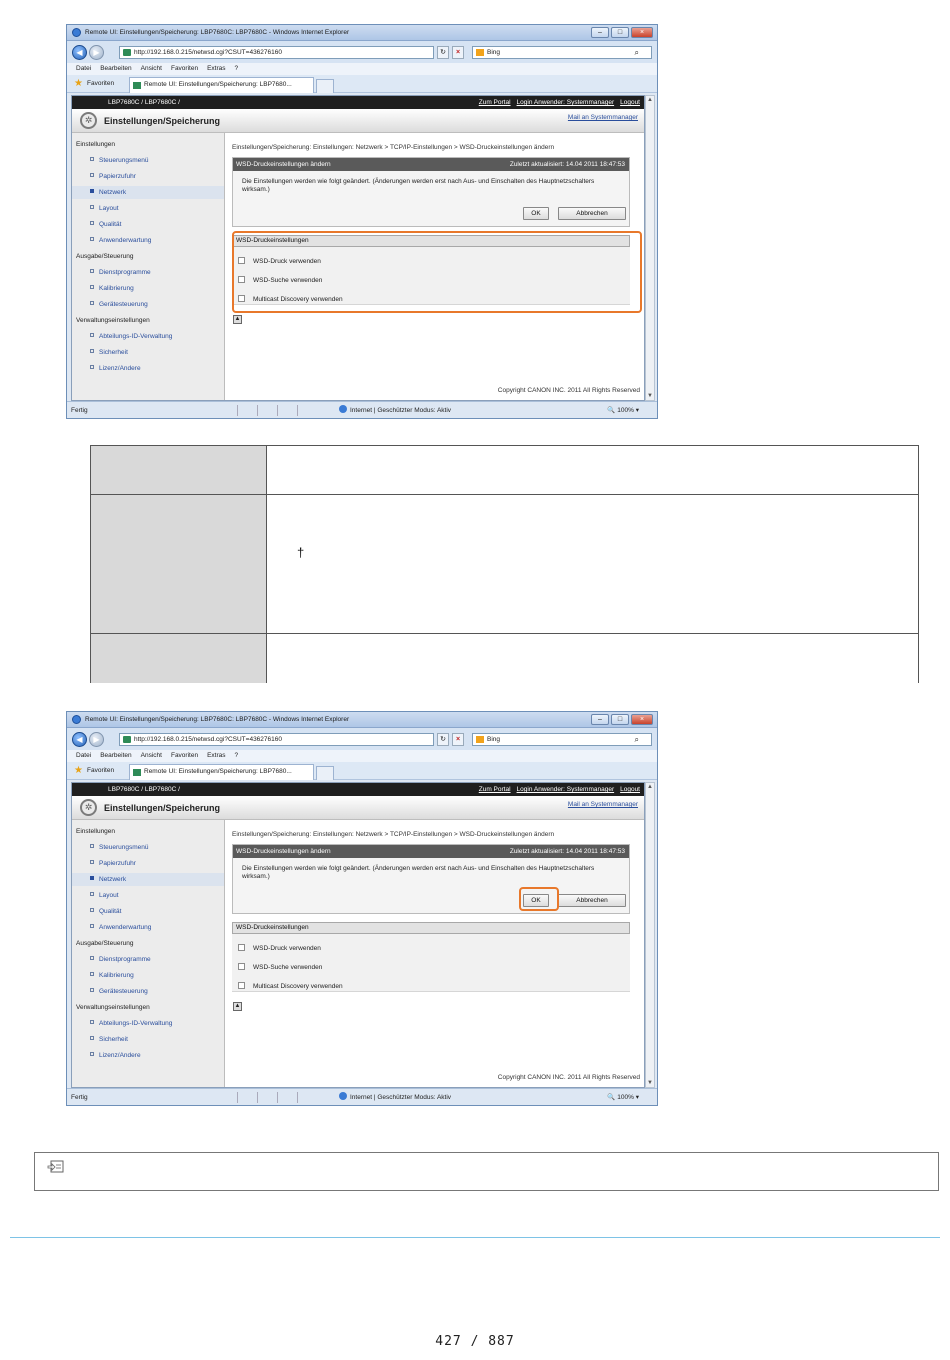 The image size is (950, 1360). What do you see at coordinates (241, 947) in the screenshot?
I see `wsd-print-checkbox` at bounding box center [241, 947].